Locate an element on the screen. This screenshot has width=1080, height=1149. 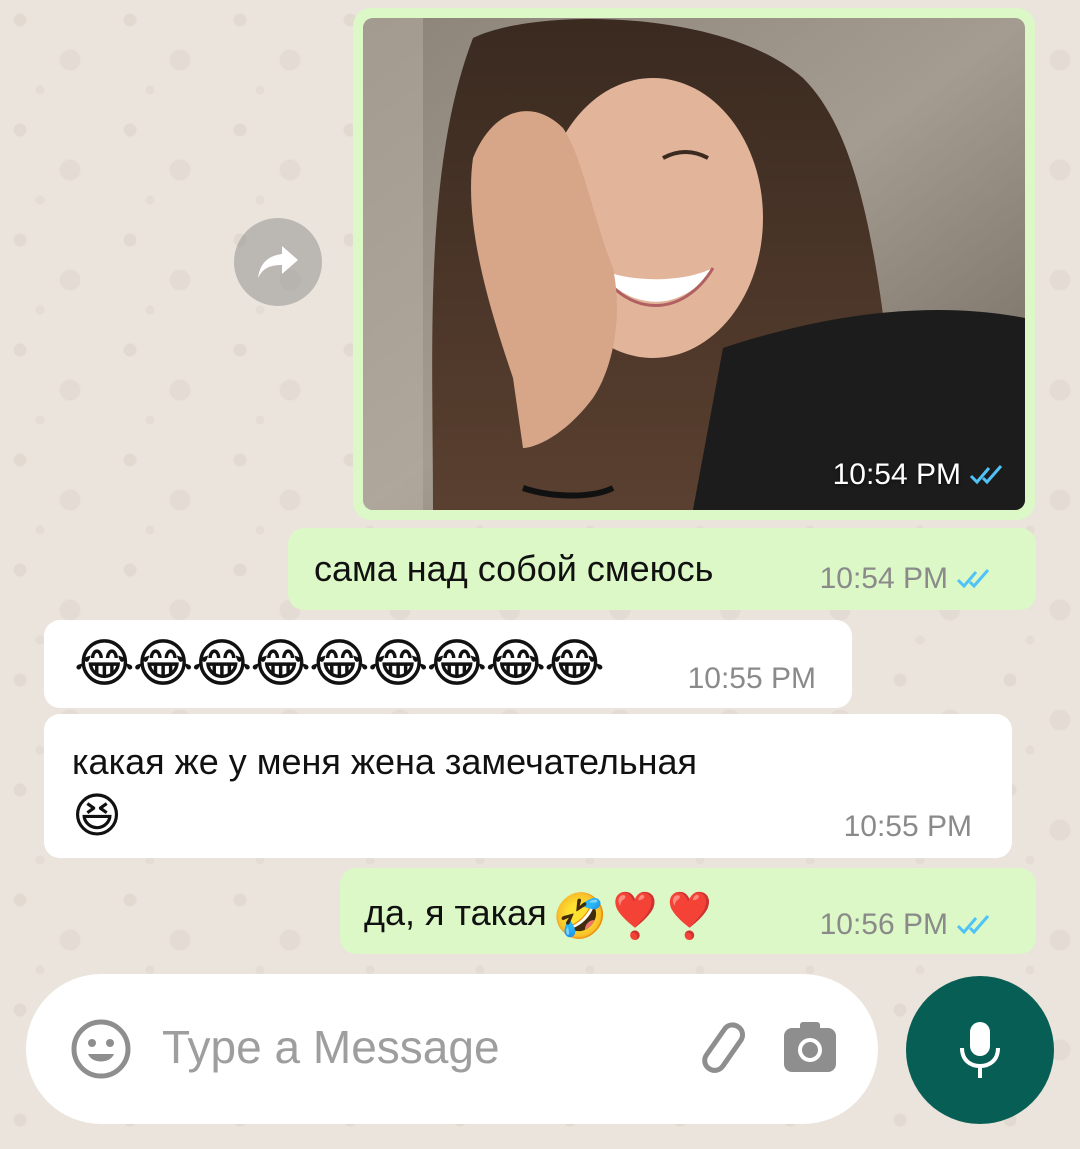
message-bubble-outgoing: да, я такая 🤣❣️❣️ 10:56 PM is located at coordinates (688, 911).